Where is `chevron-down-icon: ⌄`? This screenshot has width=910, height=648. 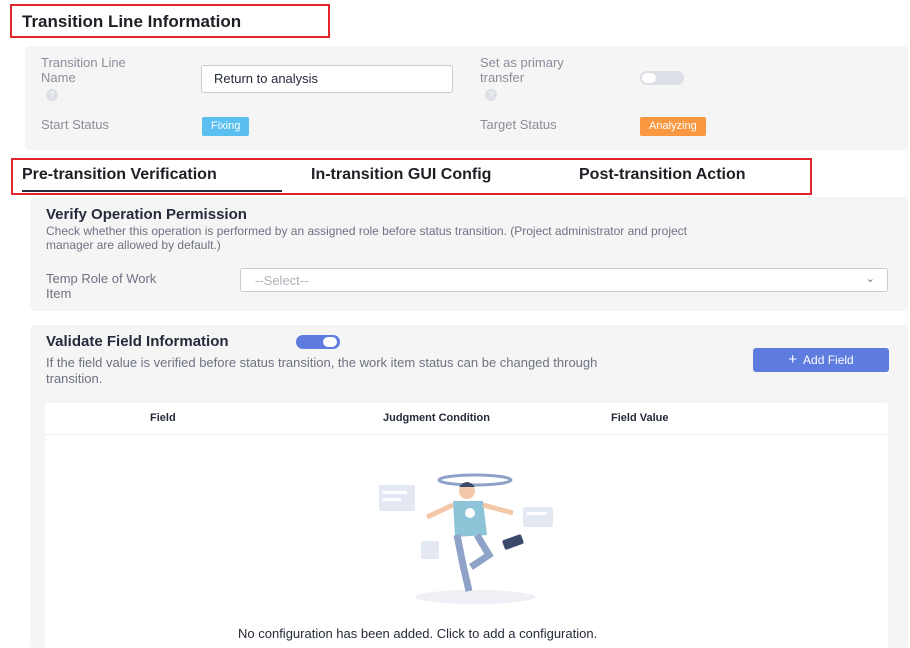 chevron-down-icon: ⌄ is located at coordinates (870, 279).